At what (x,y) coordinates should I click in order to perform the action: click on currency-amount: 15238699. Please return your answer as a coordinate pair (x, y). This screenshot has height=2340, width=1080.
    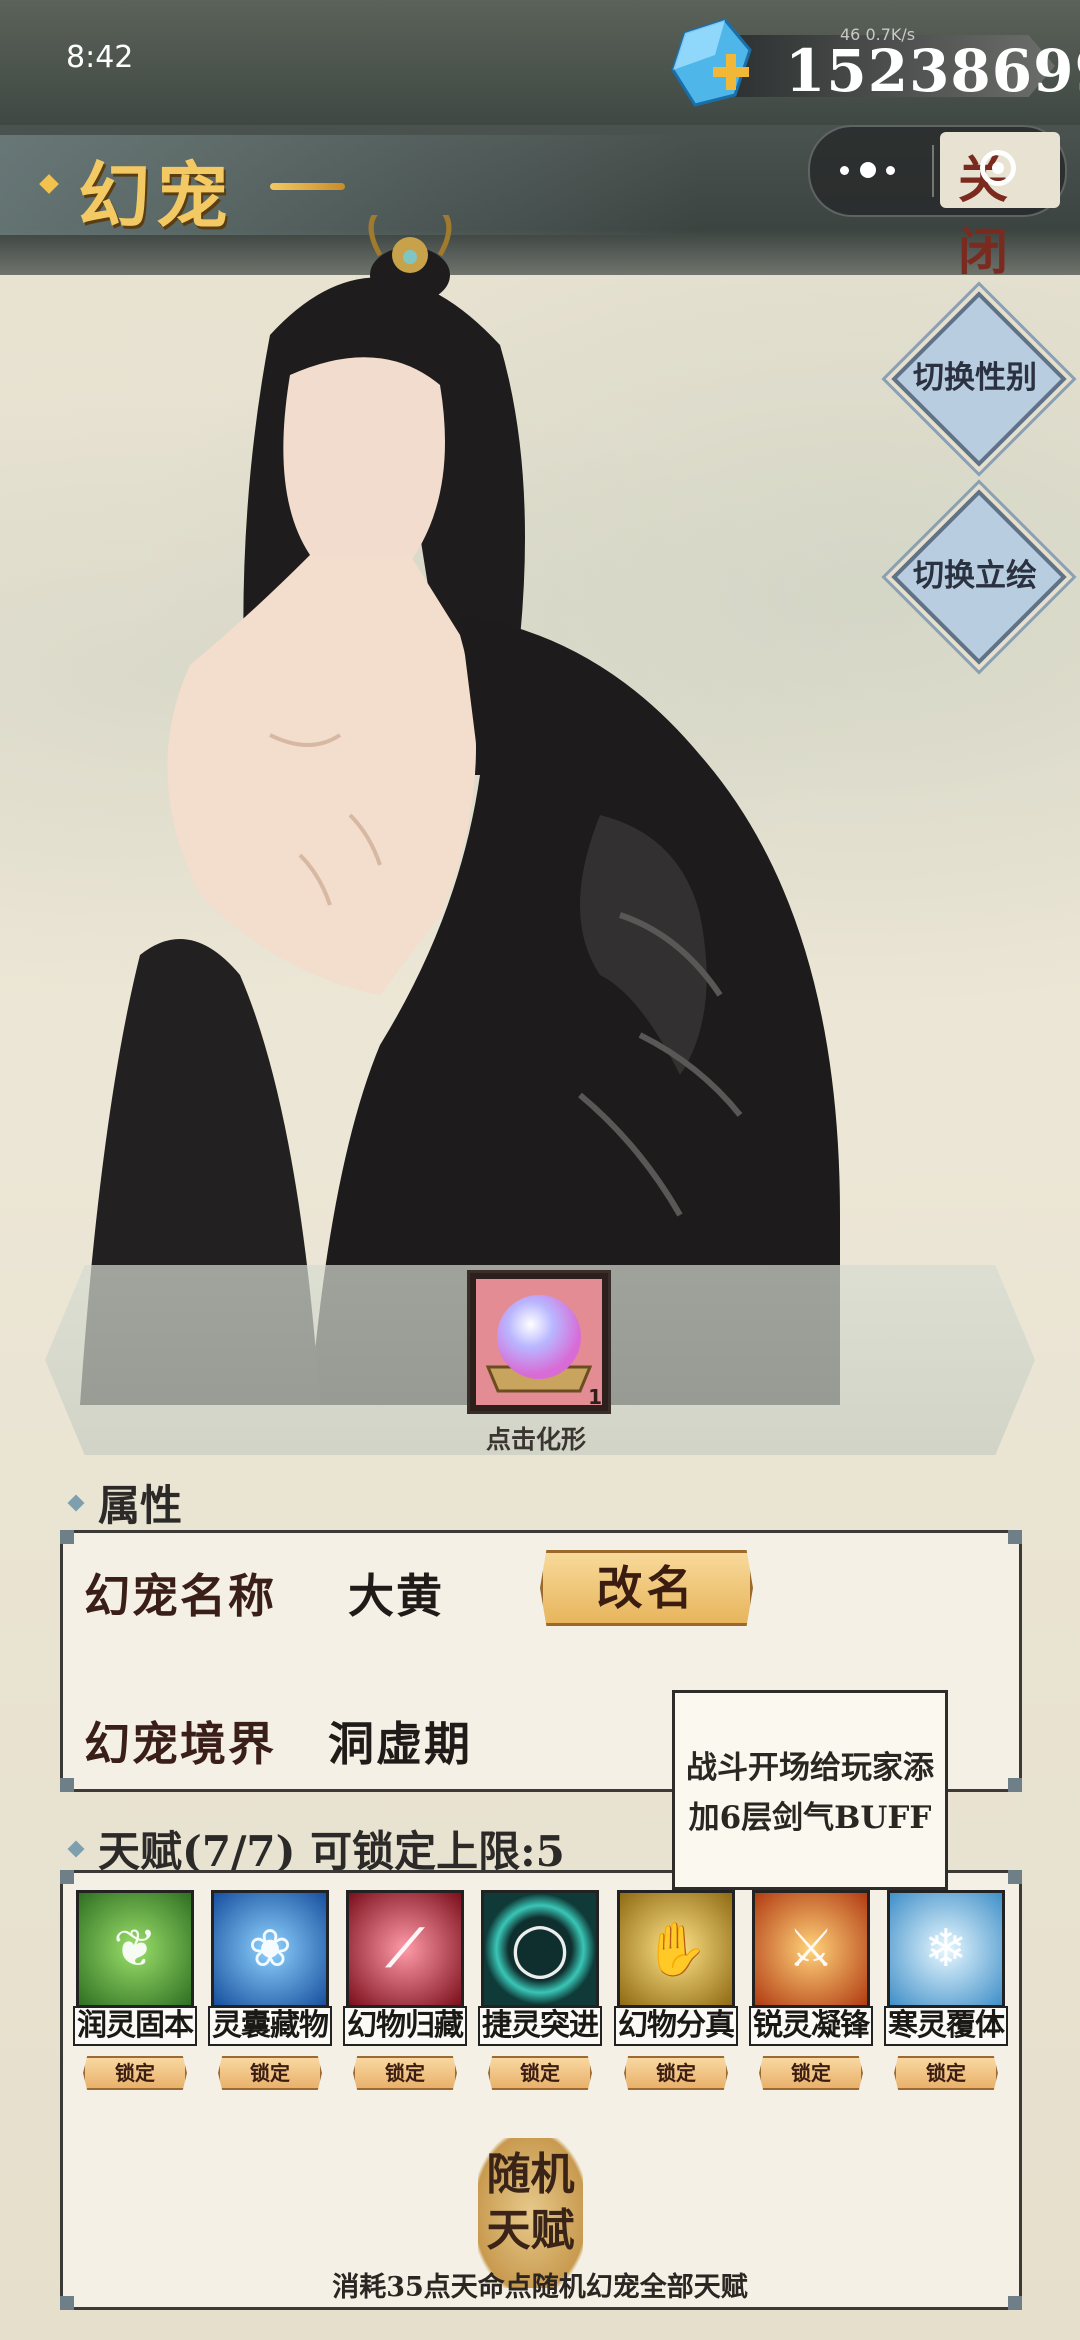
    Looking at the image, I should click on (932, 71).